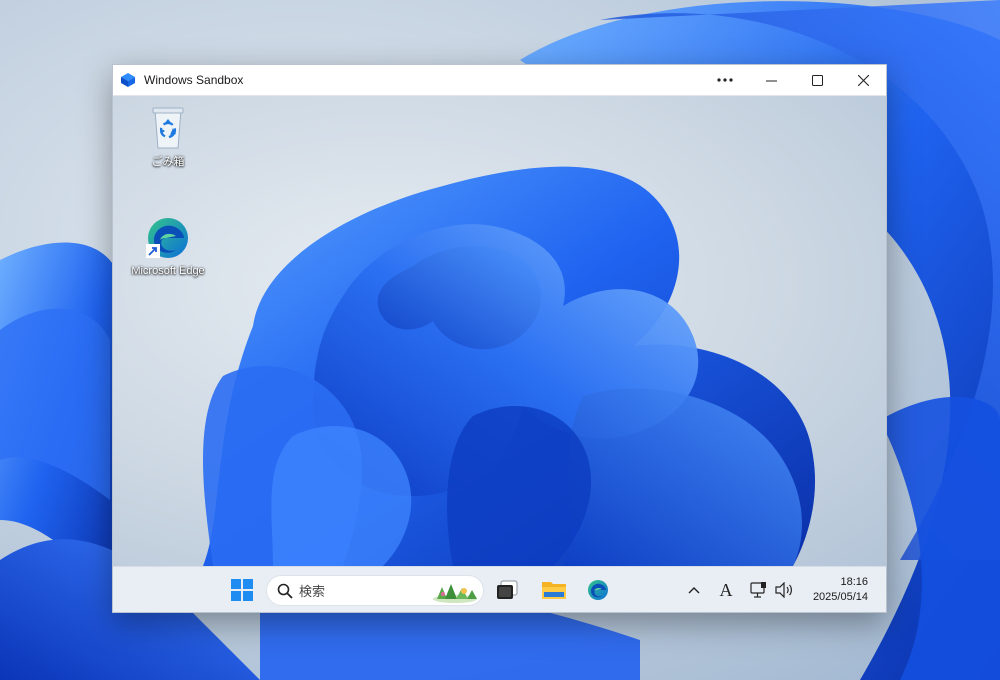 The image size is (1000, 680). Describe the element at coordinates (499, 80) in the screenshot. I see `title-bar: Windows Sandbox` at that location.